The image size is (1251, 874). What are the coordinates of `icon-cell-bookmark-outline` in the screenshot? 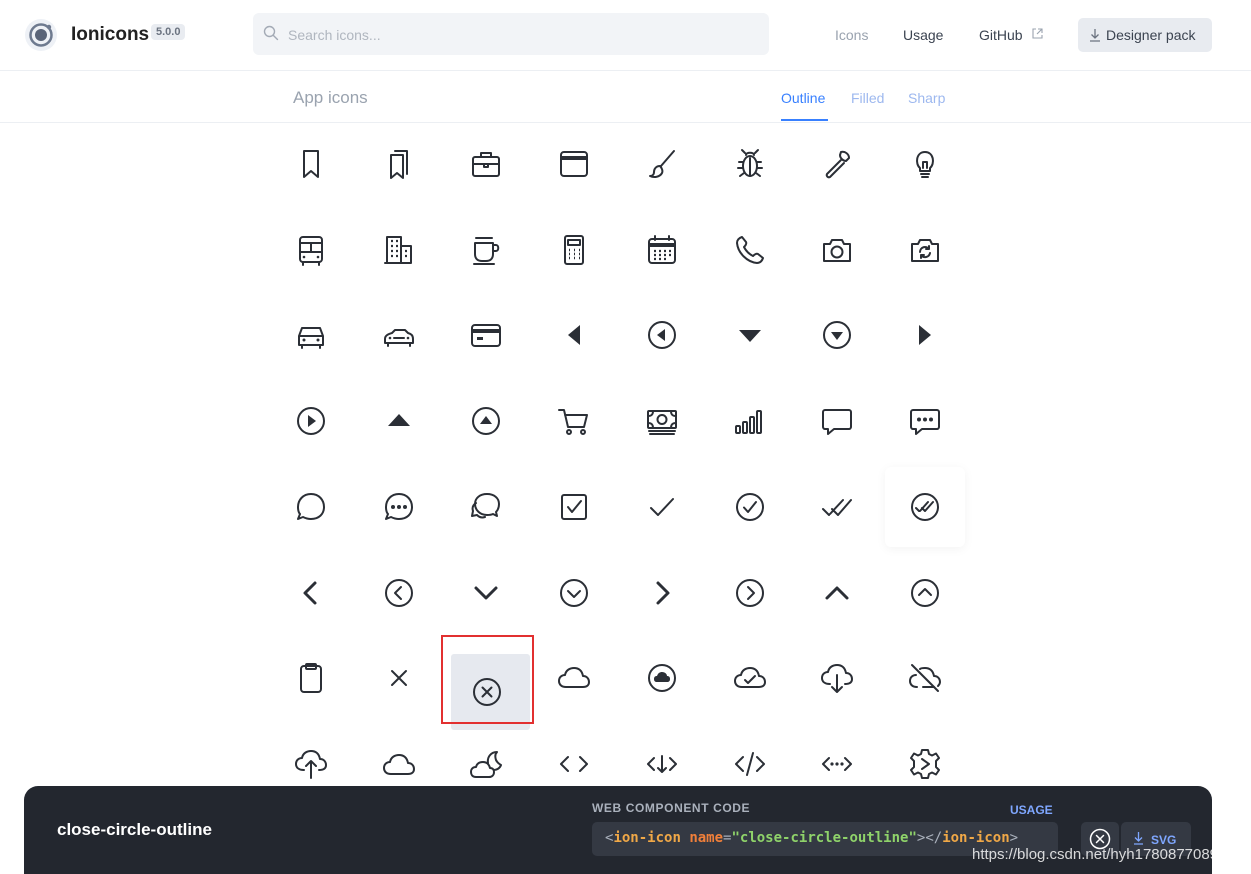 It's located at (311, 164).